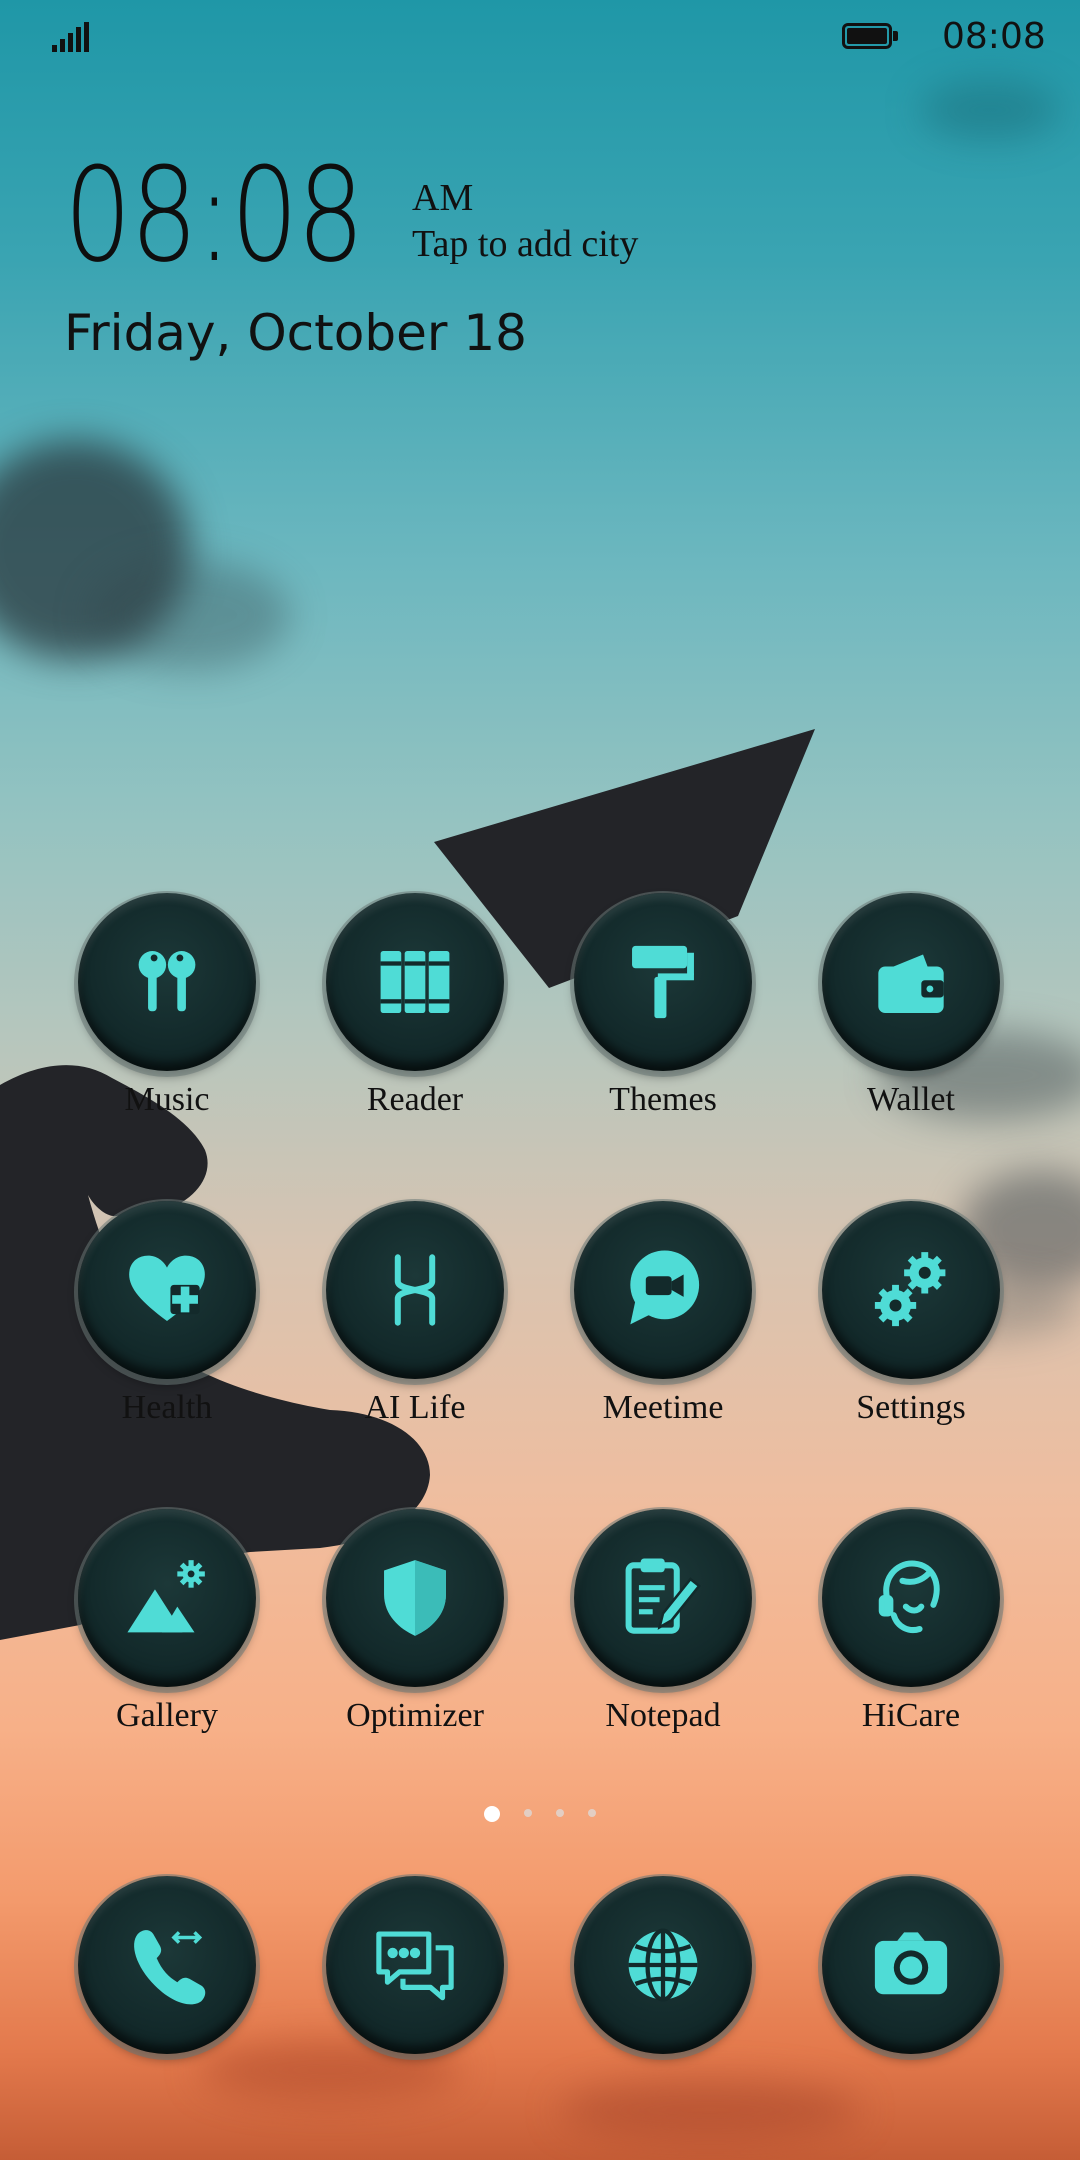 This screenshot has width=1080, height=2160. I want to click on app-label: Meetime, so click(663, 1407).